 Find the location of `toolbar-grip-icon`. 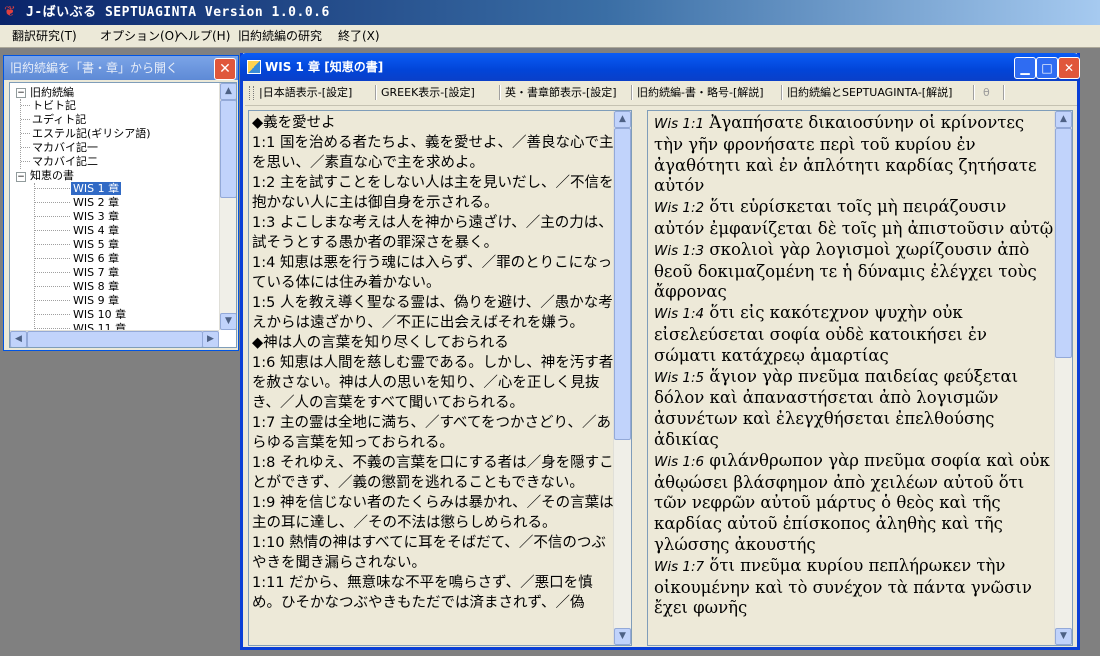

toolbar-grip-icon is located at coordinates (251, 93).